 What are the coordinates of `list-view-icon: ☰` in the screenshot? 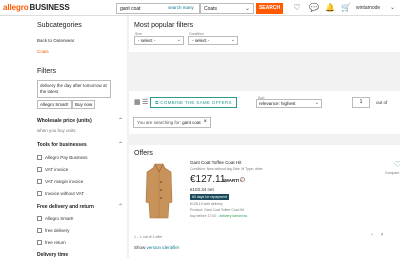 It's located at (145, 102).